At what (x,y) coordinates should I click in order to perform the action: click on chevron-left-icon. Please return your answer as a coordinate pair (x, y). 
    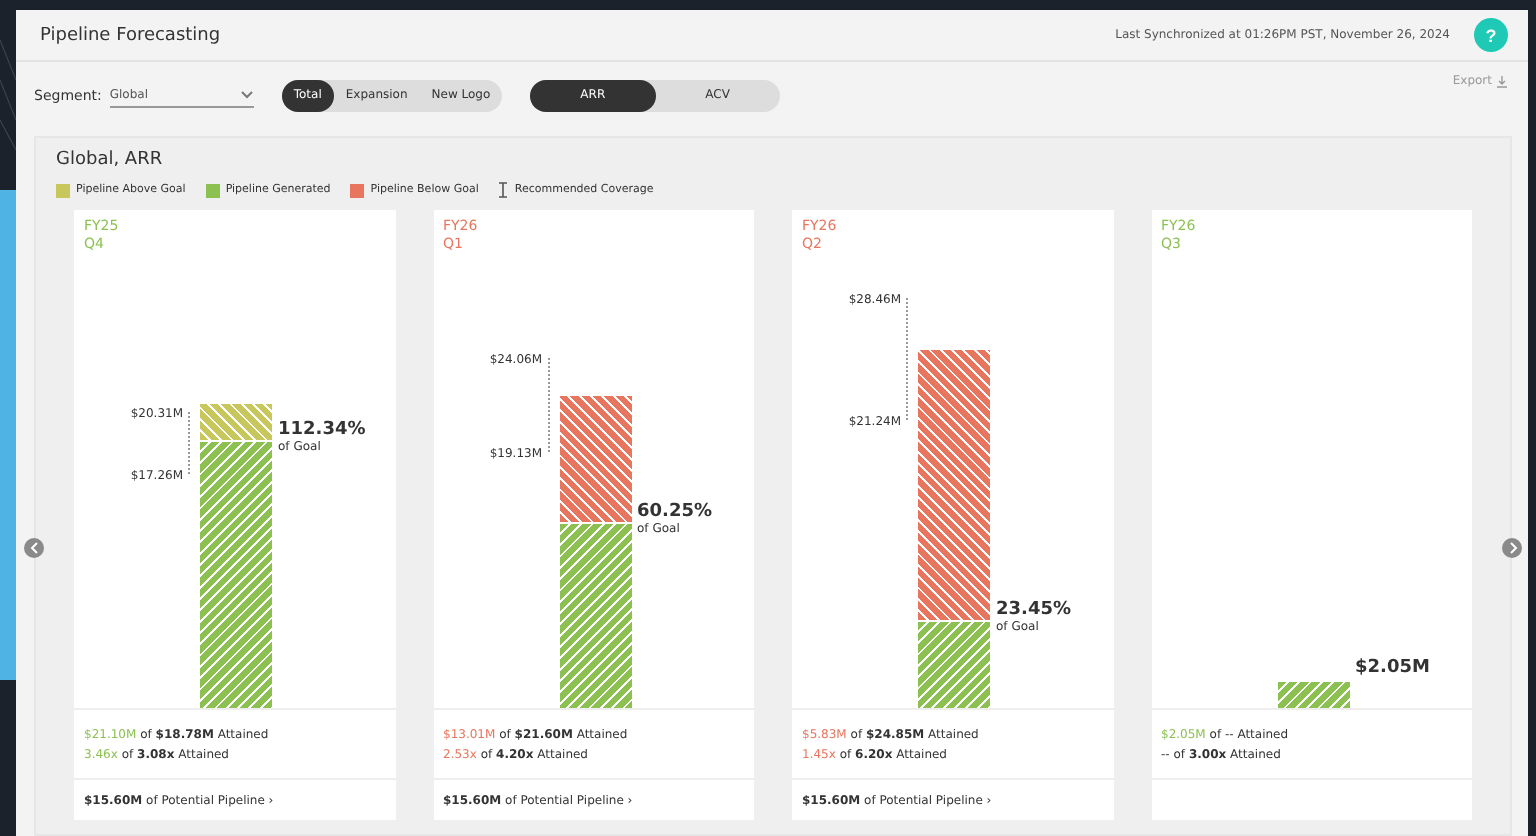
    Looking at the image, I should click on (34, 548).